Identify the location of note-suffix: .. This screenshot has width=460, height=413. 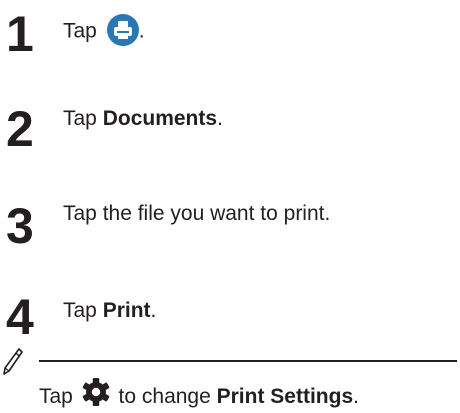
(356, 397).